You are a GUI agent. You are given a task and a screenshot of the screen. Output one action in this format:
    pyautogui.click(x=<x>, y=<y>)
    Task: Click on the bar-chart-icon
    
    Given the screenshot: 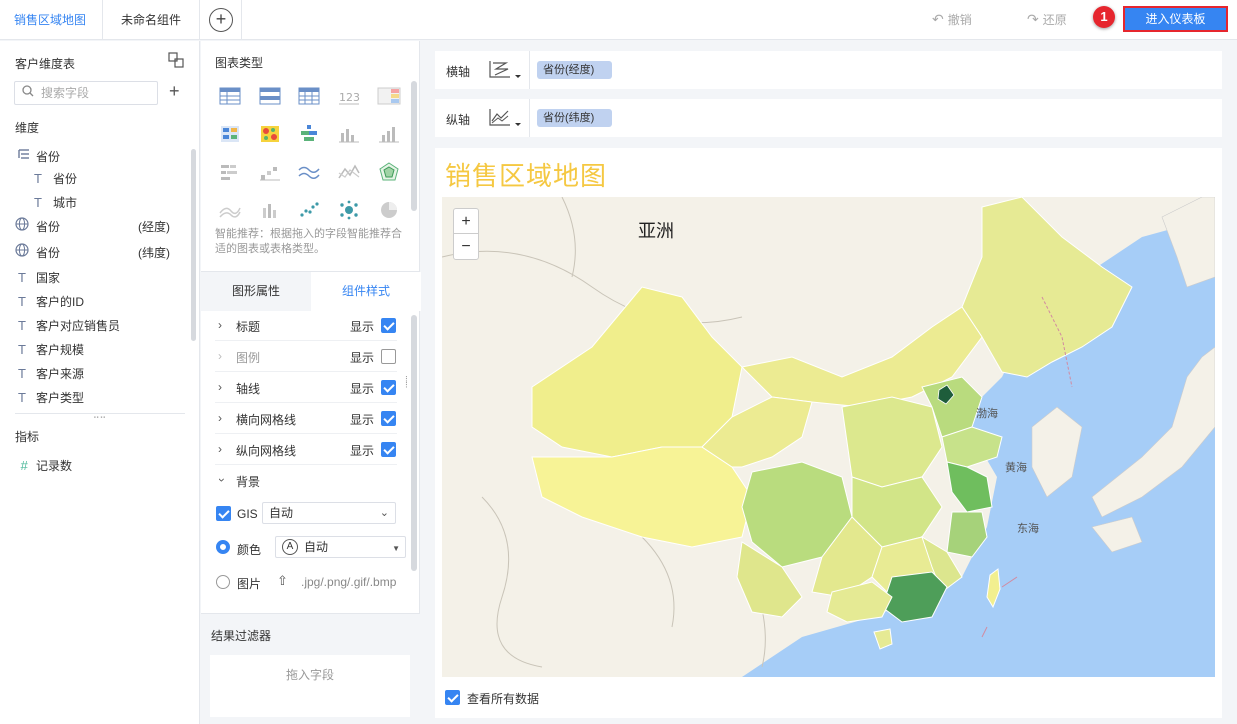 What is the action you would take?
    pyautogui.click(x=349, y=134)
    